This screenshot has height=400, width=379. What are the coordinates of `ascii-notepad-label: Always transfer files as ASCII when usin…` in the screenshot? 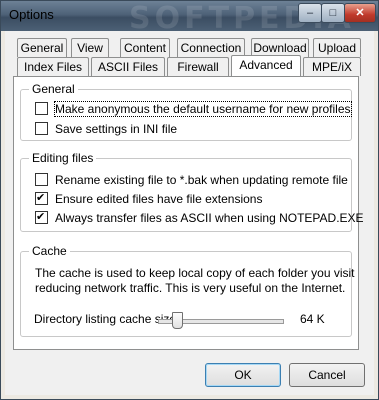 It's located at (209, 218).